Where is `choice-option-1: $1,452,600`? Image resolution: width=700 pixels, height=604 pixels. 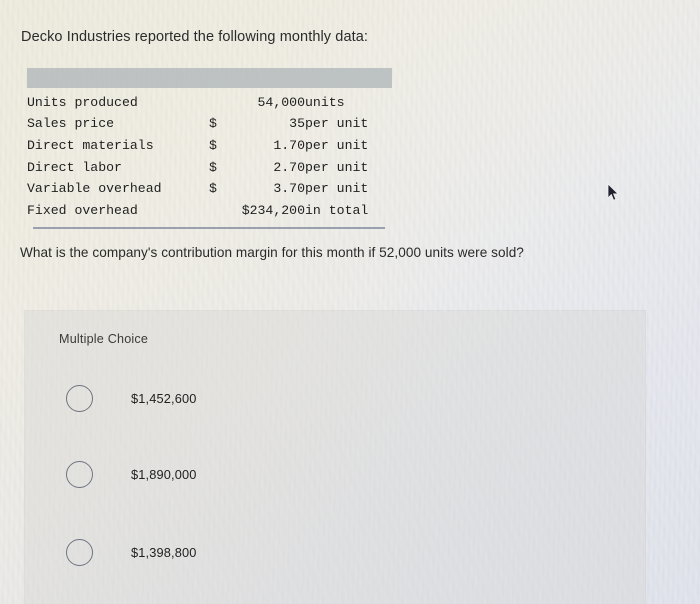 choice-option-1: $1,452,600 is located at coordinates (131, 398).